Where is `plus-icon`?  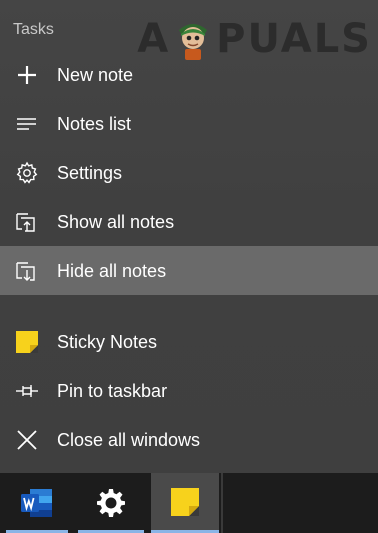
plus-icon is located at coordinates (27, 75).